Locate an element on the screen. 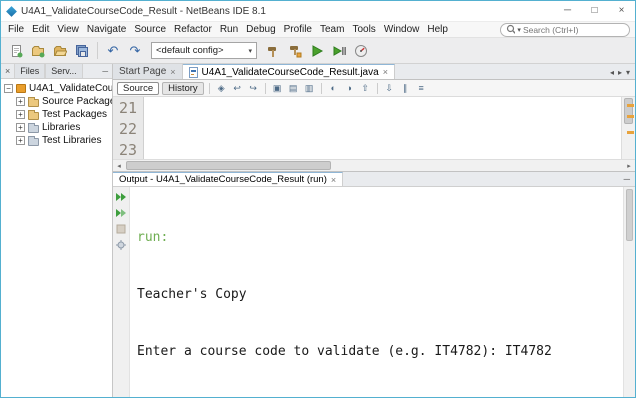  tree-root-label: U4A1_ValidateCourseCode is located at coordinates (70, 88).